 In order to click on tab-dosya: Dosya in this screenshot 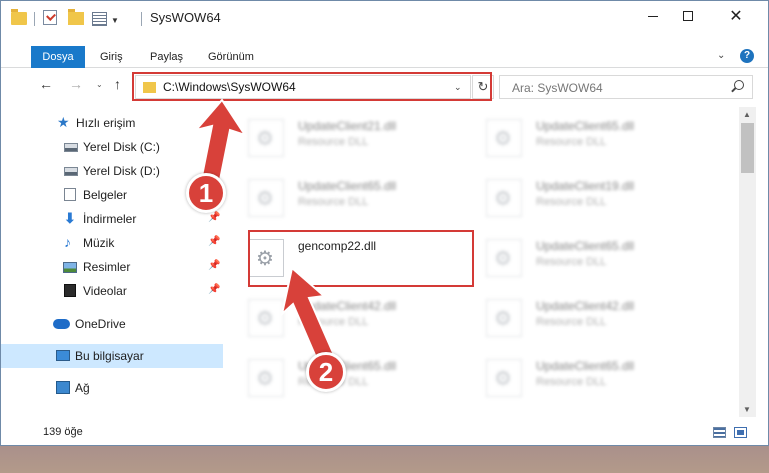, I will do `click(58, 57)`.